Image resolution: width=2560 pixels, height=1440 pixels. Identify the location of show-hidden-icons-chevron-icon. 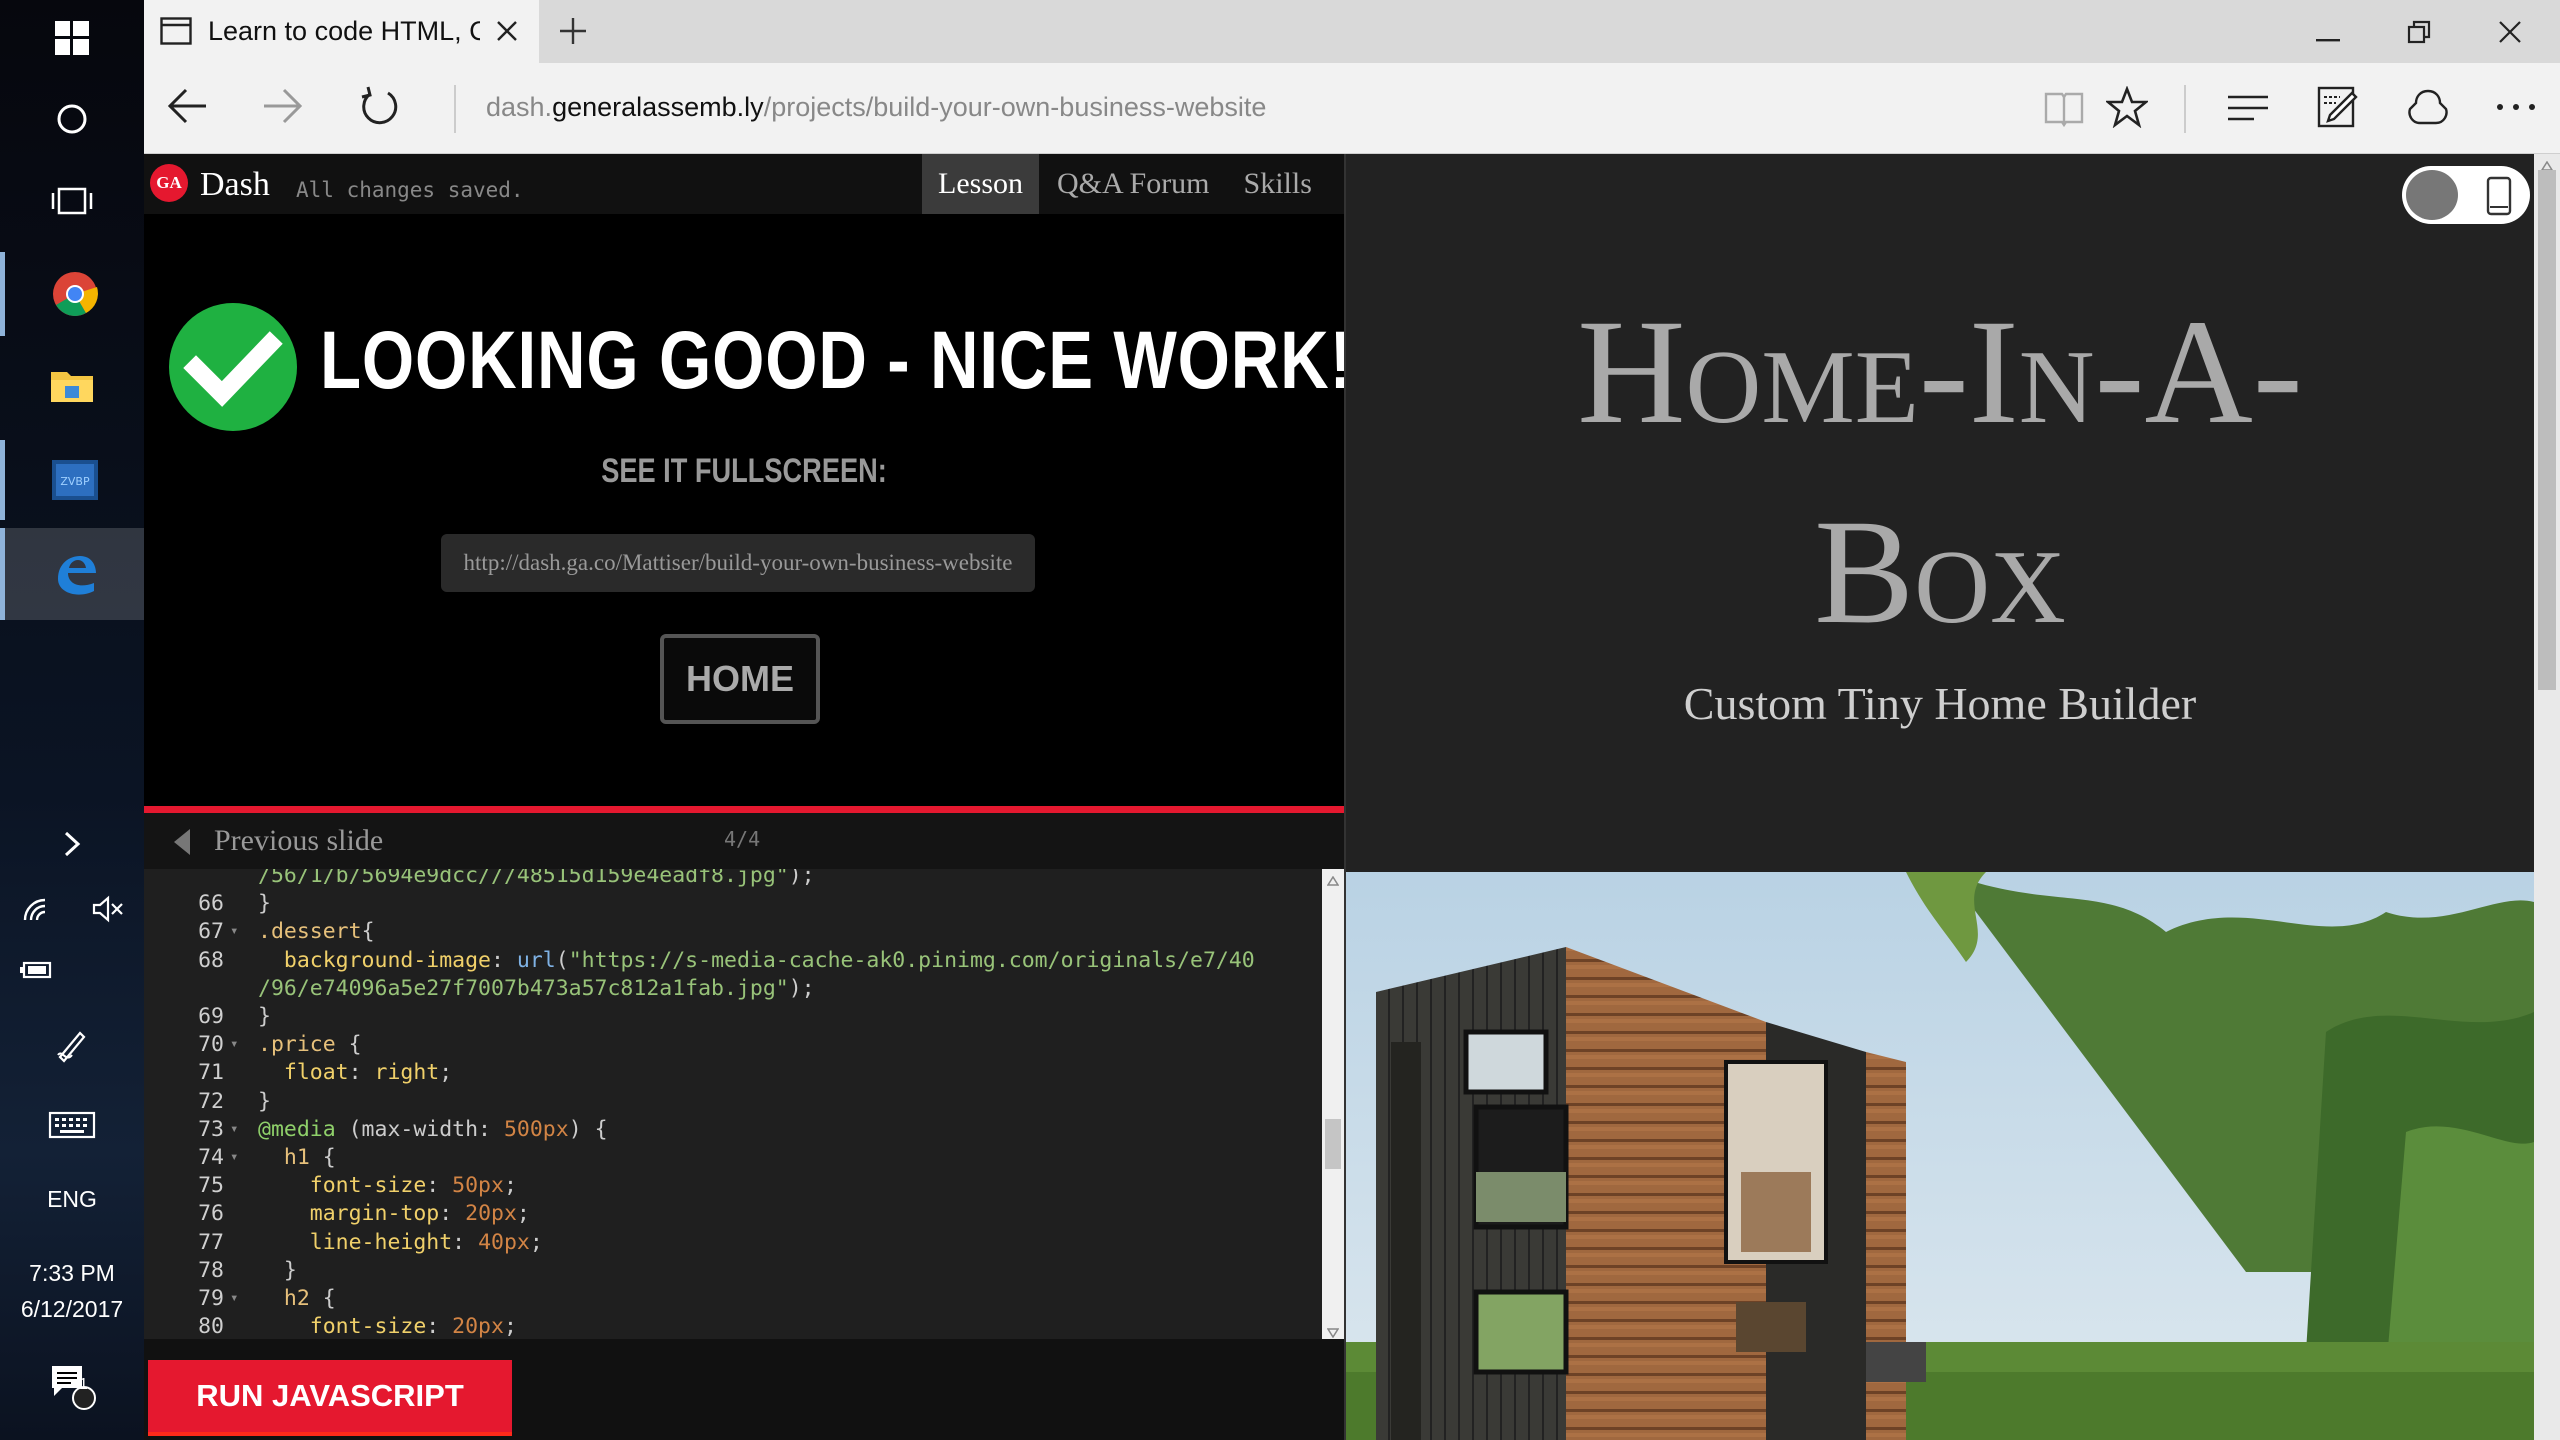
(72, 844).